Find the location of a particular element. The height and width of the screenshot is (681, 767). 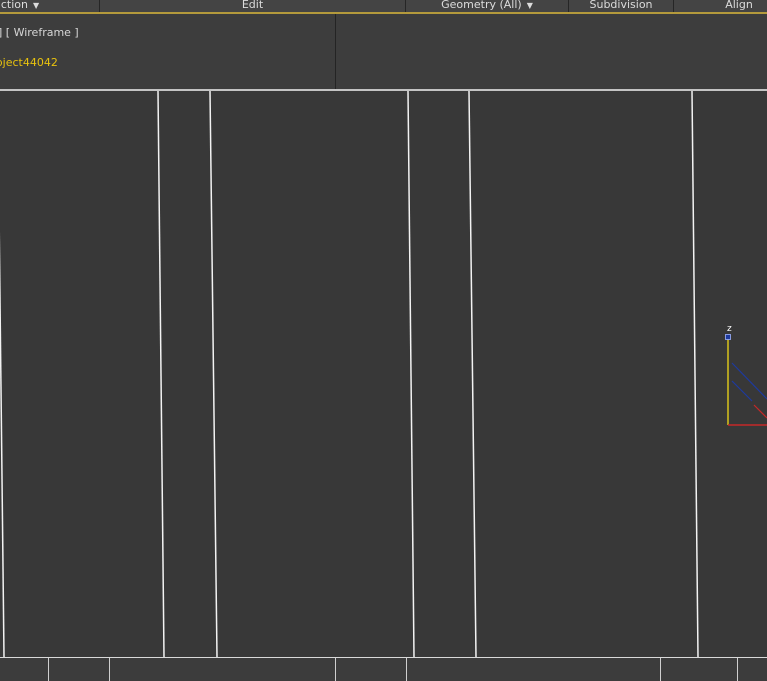

viewport-label: ] [ Wireframe ] is located at coordinates (39, 32).